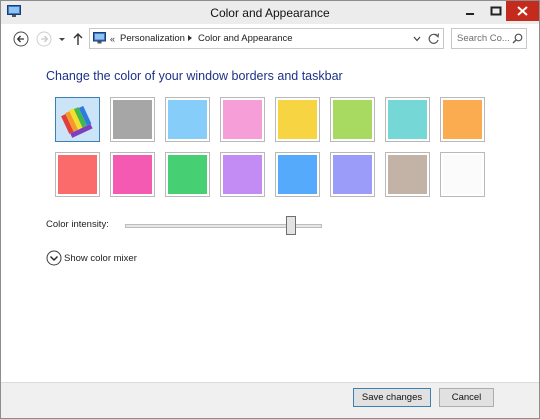 The height and width of the screenshot is (419, 540). I want to click on swatch-blue, so click(297, 174).